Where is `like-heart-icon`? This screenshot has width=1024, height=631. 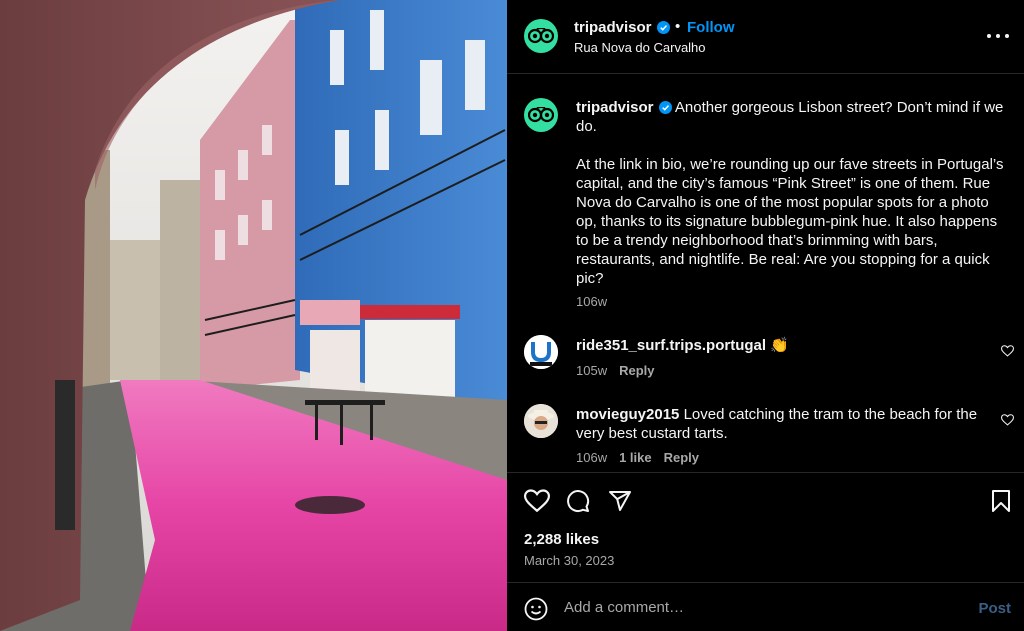
like-heart-icon is located at coordinates (537, 501).